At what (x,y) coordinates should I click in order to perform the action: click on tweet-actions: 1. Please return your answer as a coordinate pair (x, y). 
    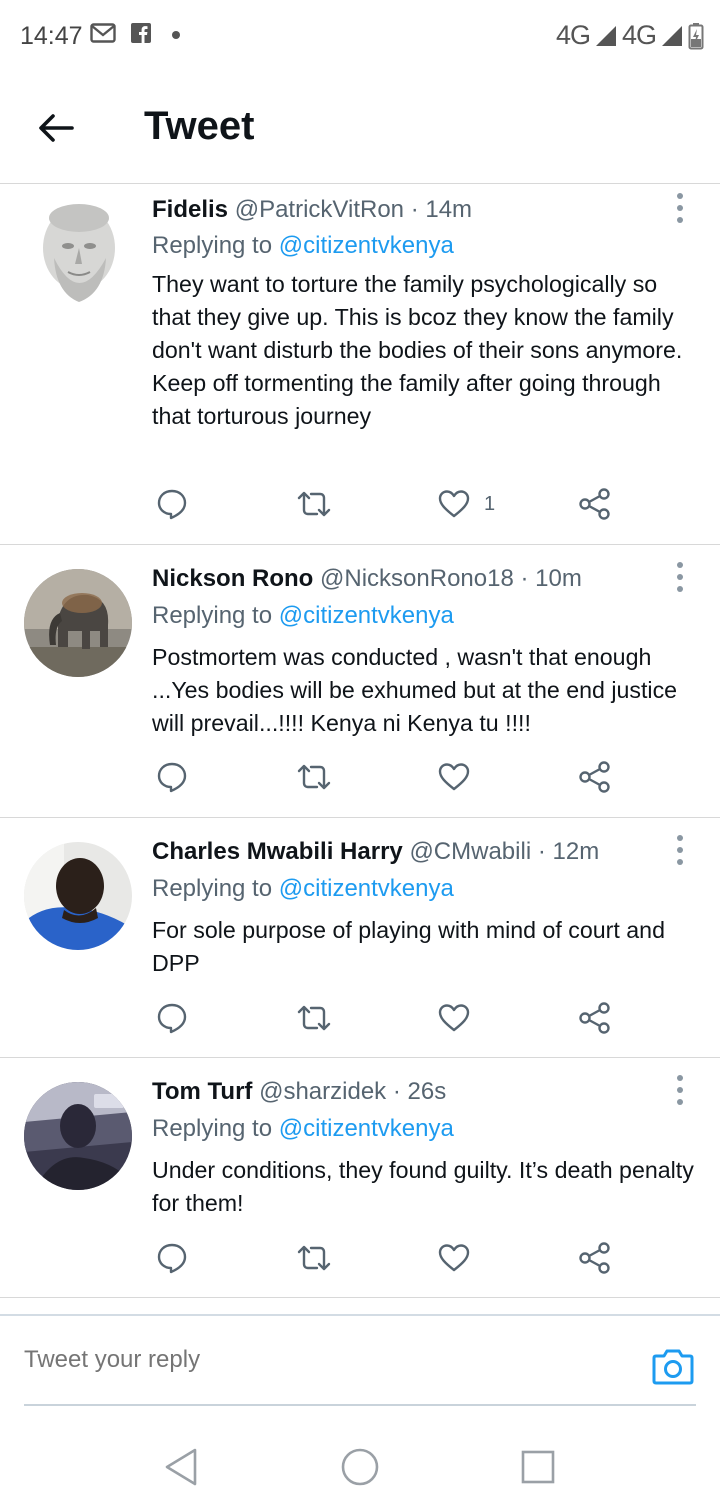
    Looking at the image, I should click on (392, 504).